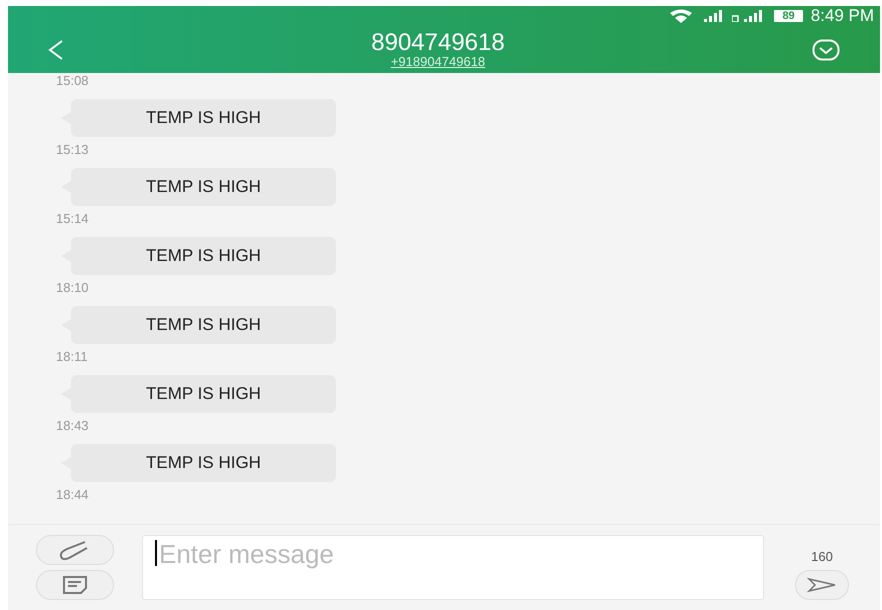 This screenshot has height=610, width=882. I want to click on dropdown-icon, so click(826, 49).